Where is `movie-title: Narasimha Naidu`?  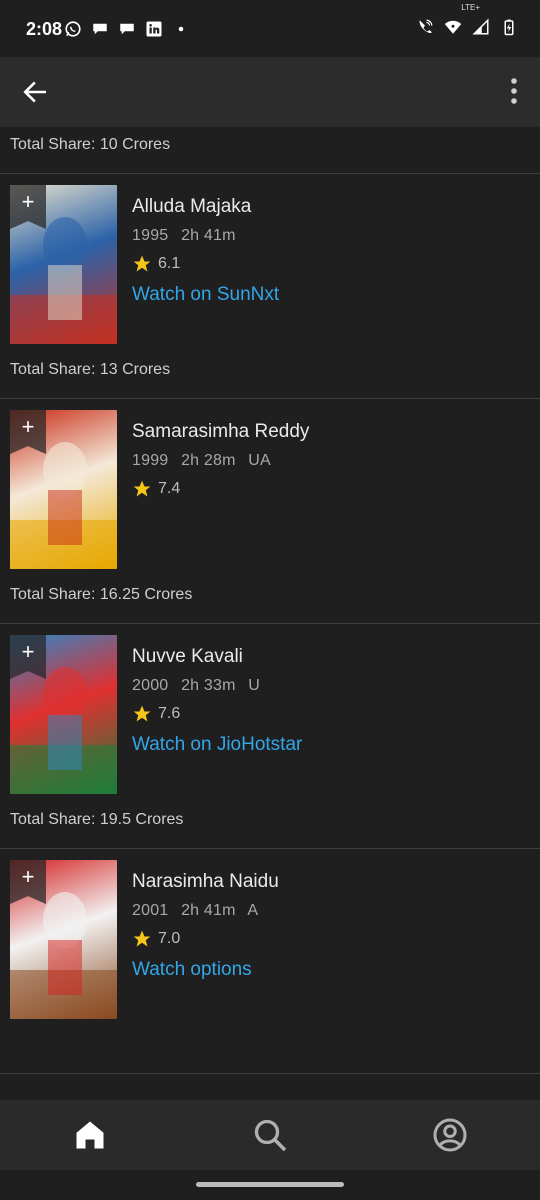 movie-title: Narasimha Naidu is located at coordinates (205, 882).